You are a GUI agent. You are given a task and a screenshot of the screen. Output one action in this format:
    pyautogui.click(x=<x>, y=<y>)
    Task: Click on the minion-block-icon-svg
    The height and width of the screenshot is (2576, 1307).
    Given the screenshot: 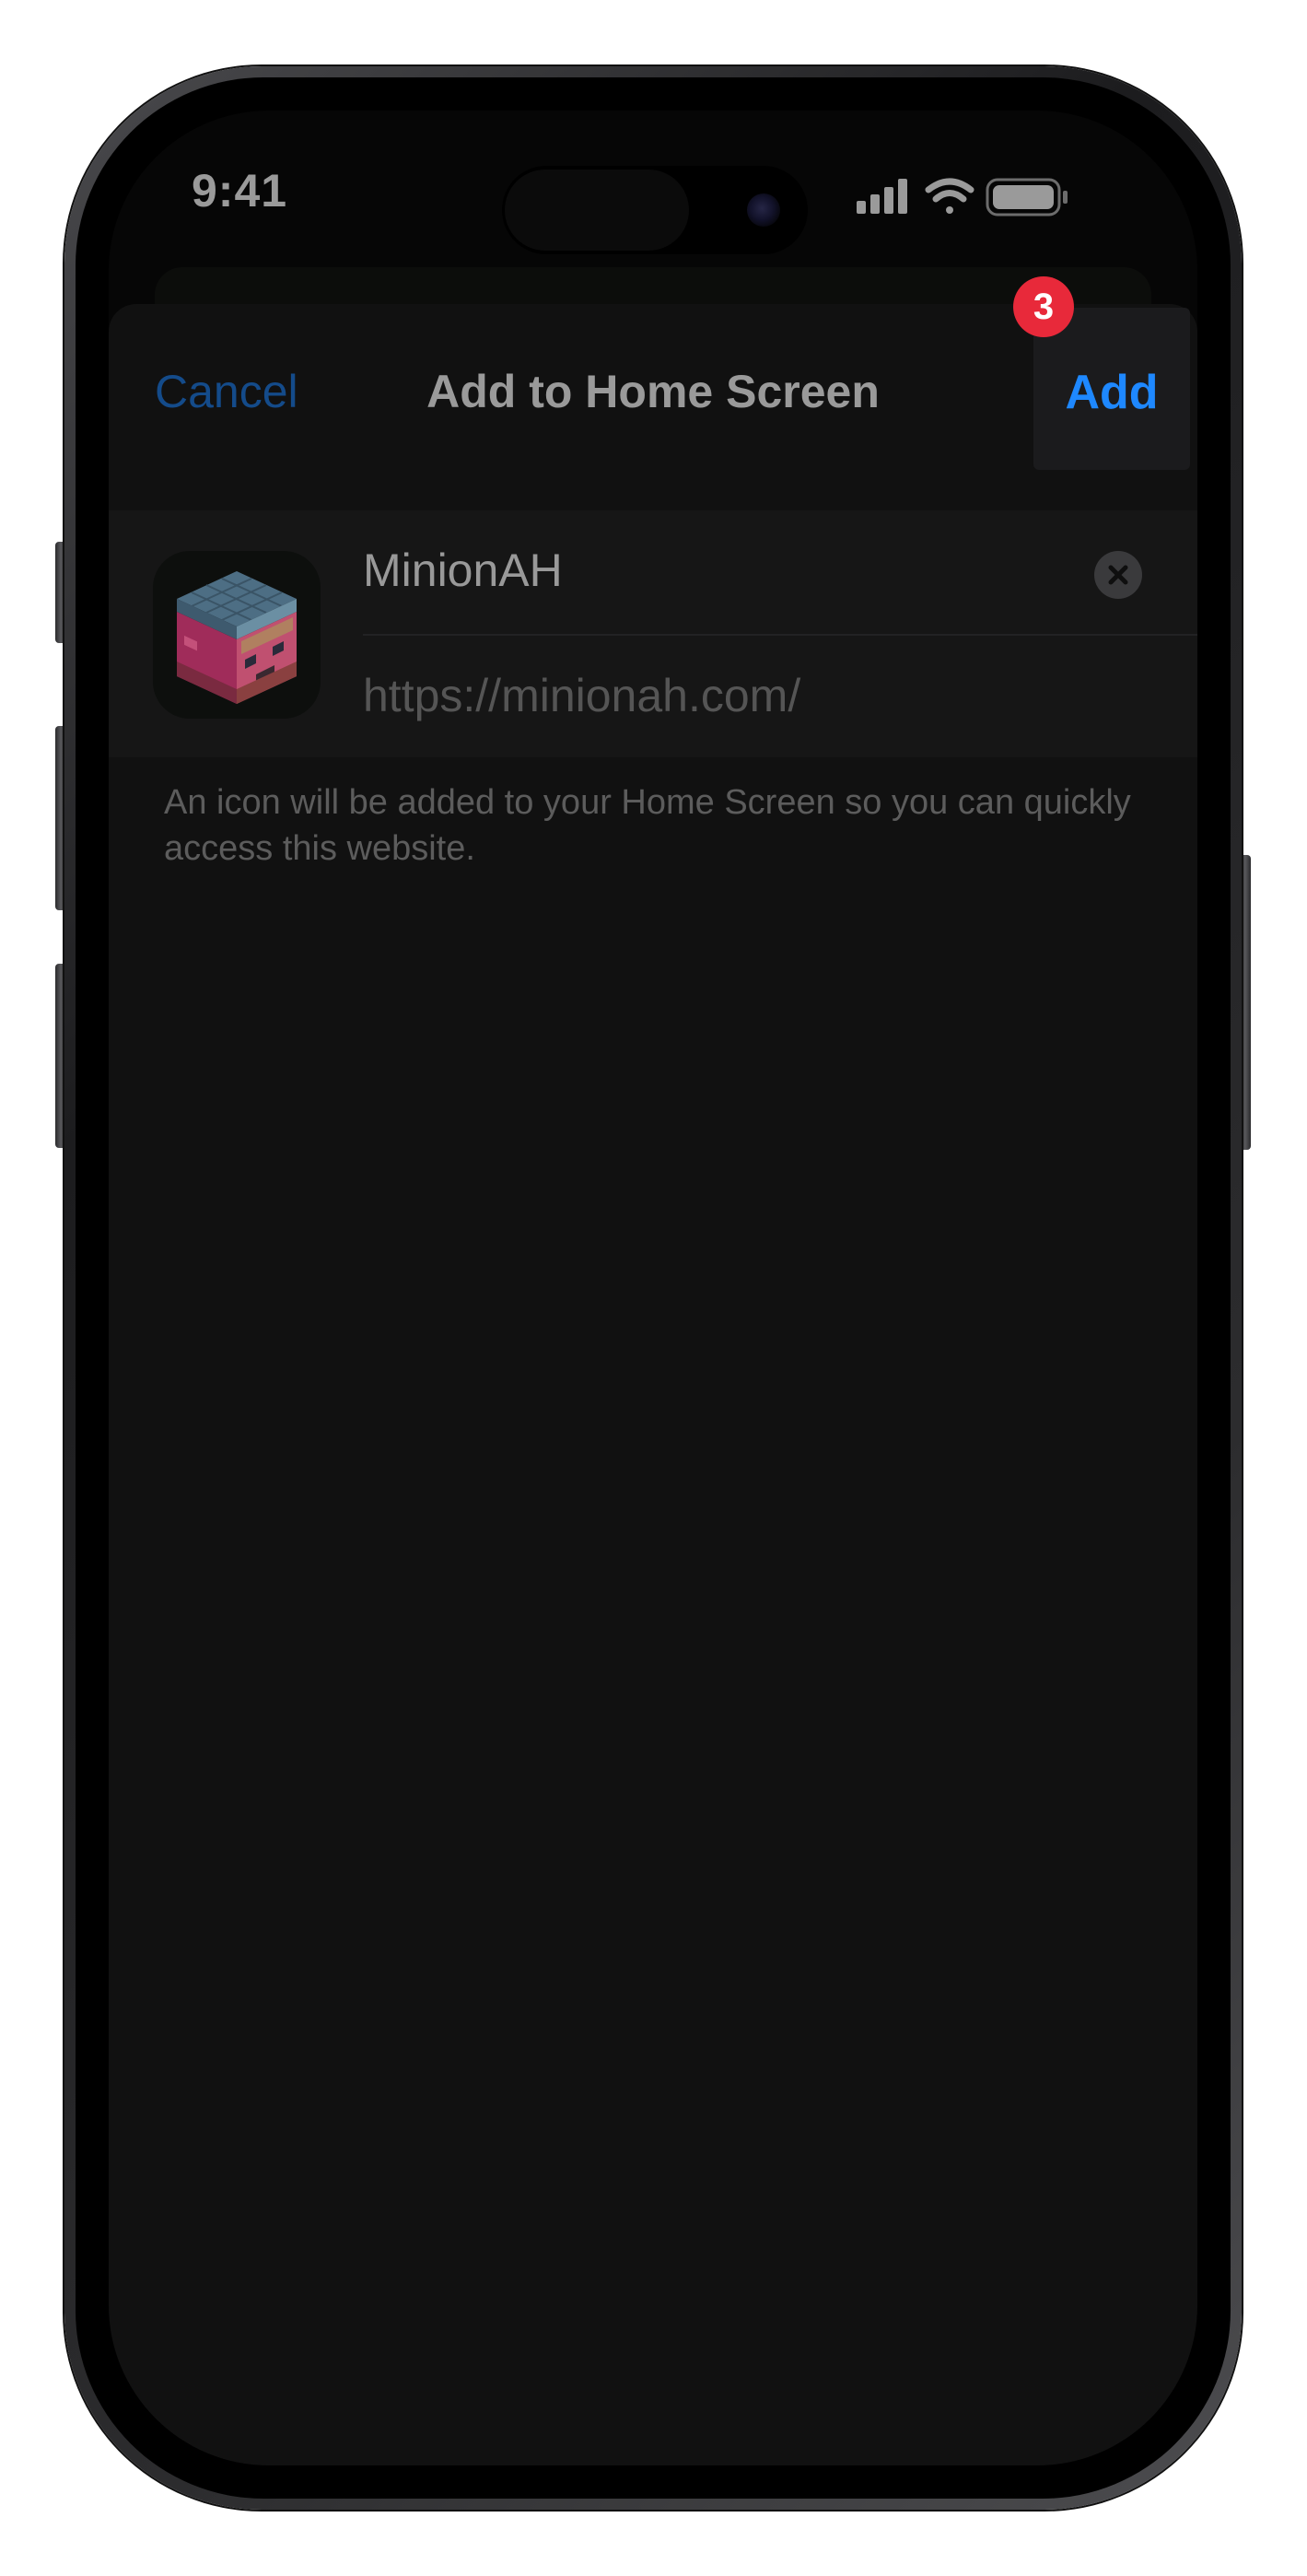 What is the action you would take?
    pyautogui.click(x=237, y=637)
    